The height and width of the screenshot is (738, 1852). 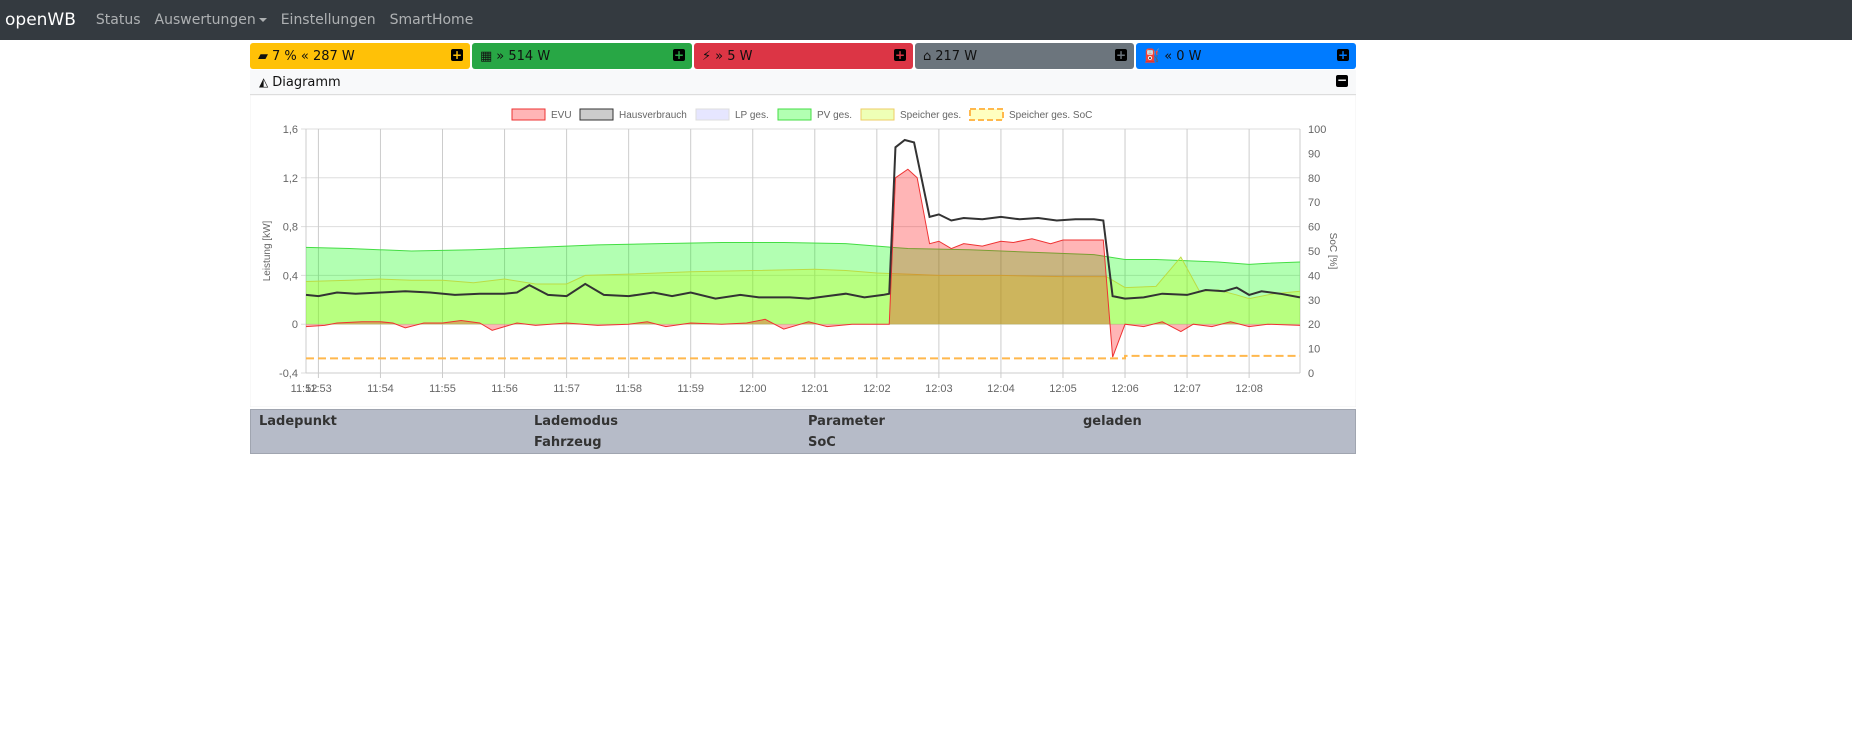 I want to click on x-tick-label: 11:57, so click(x=566, y=389).